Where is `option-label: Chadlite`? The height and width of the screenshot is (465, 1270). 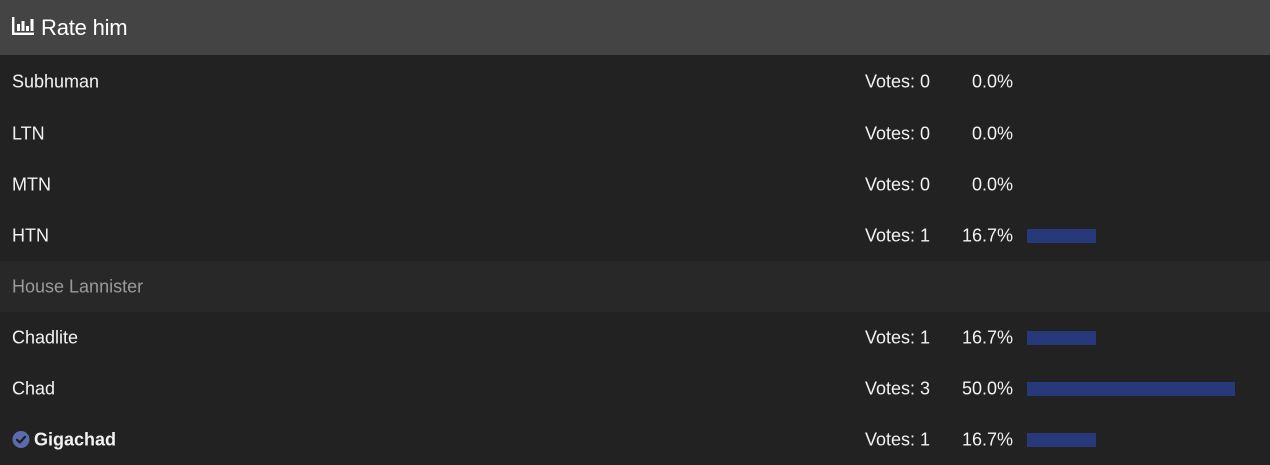 option-label: Chadlite is located at coordinates (45, 337).